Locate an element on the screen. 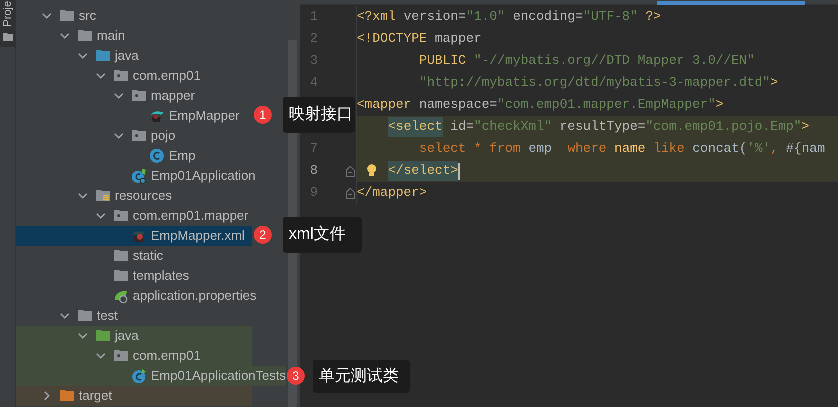  tree-item: Emp is located at coordinates (134, 156).